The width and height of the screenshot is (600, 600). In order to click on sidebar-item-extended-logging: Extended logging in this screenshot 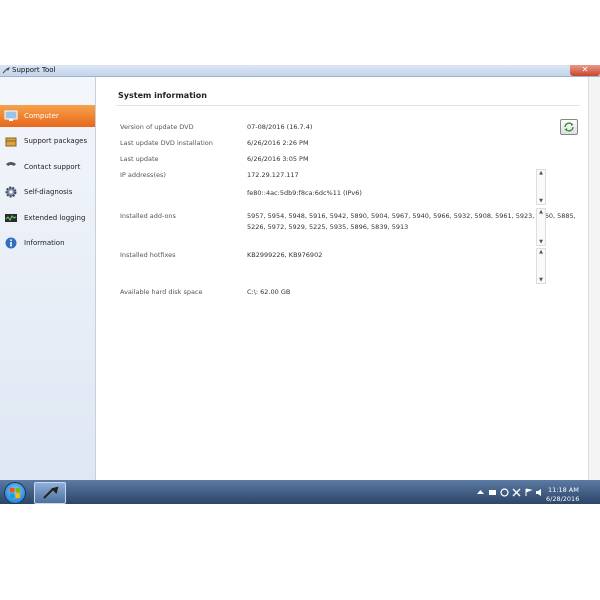, I will do `click(47, 218)`.